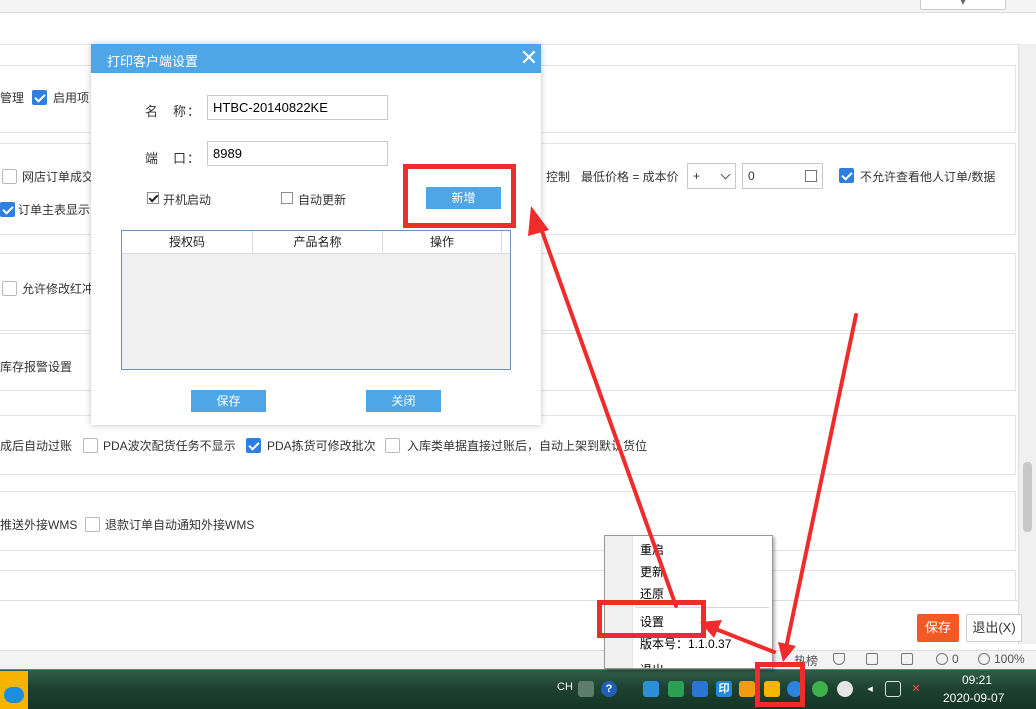 The image size is (1036, 709). I want to click on language-indicator: CH, so click(565, 687).